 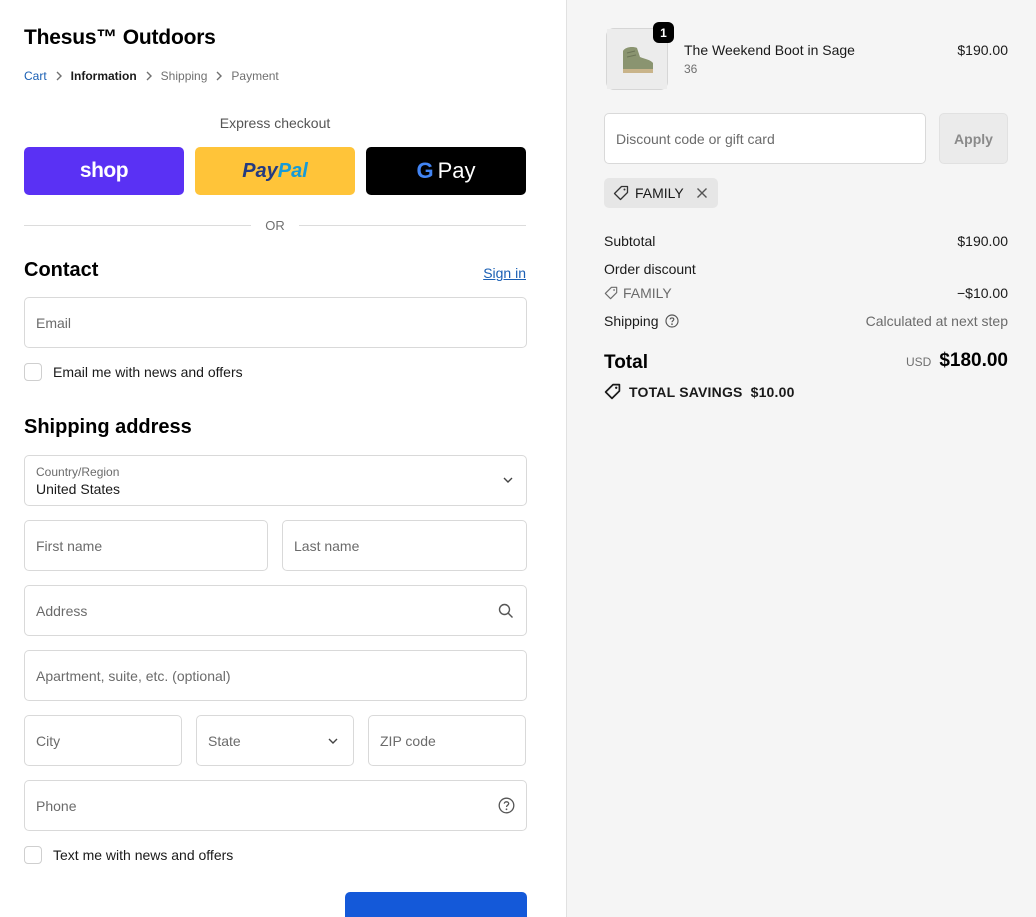 I want to click on google-pay-label: Pay, so click(x=456, y=170).